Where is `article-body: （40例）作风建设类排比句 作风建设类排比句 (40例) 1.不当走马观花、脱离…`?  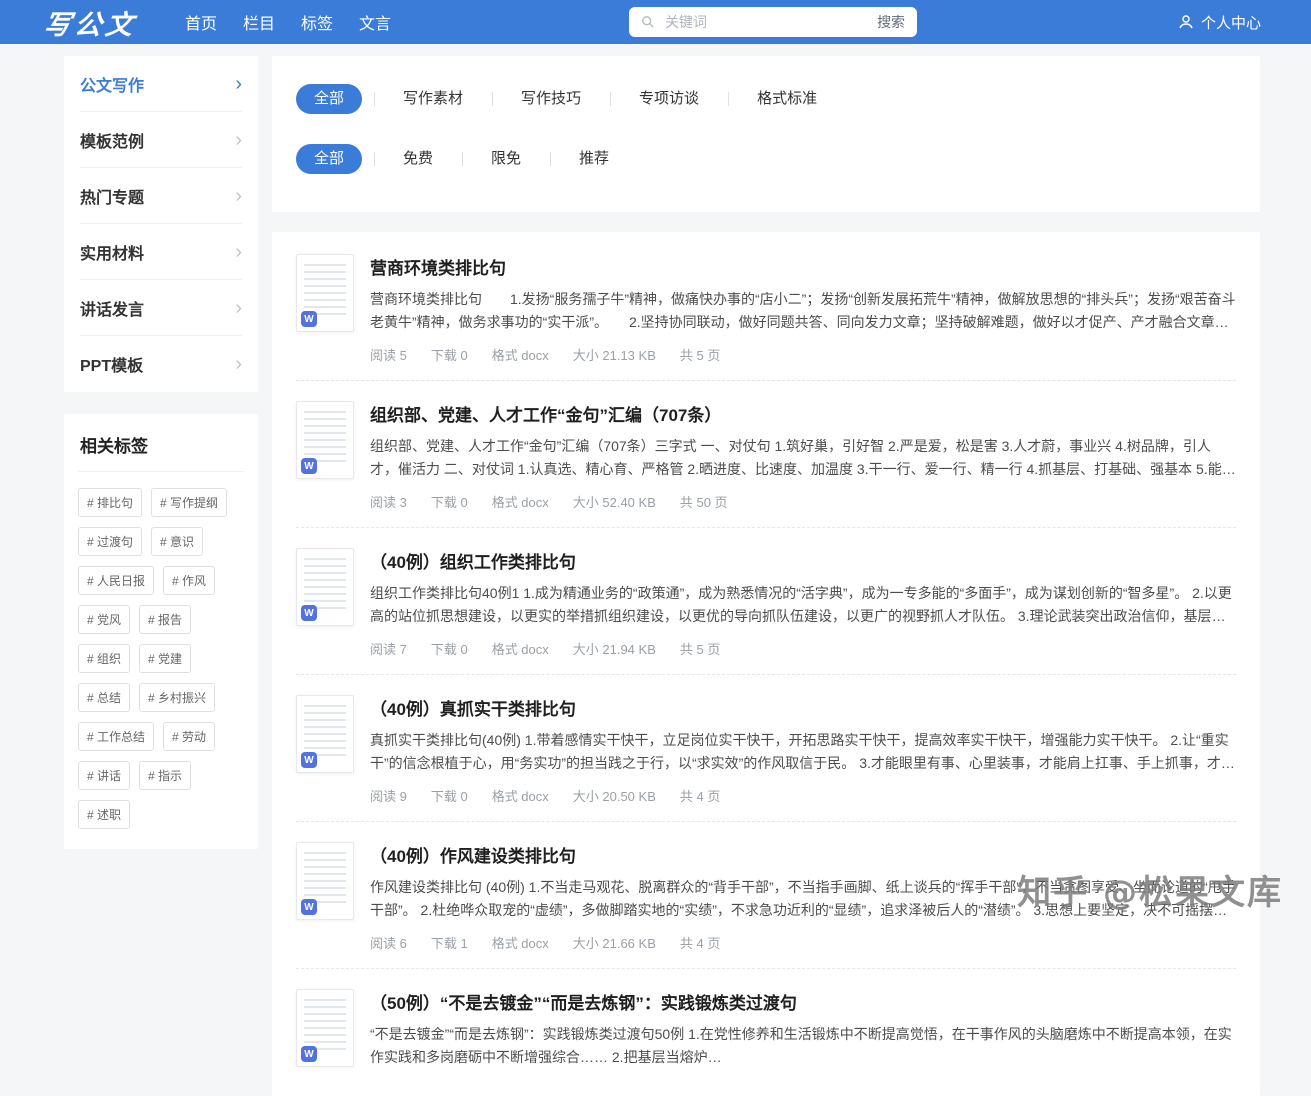 article-body: （40例）作风建设类排比句 作风建设类排比句 (40例) 1.不当走马观花、脱离… is located at coordinates (803, 897).